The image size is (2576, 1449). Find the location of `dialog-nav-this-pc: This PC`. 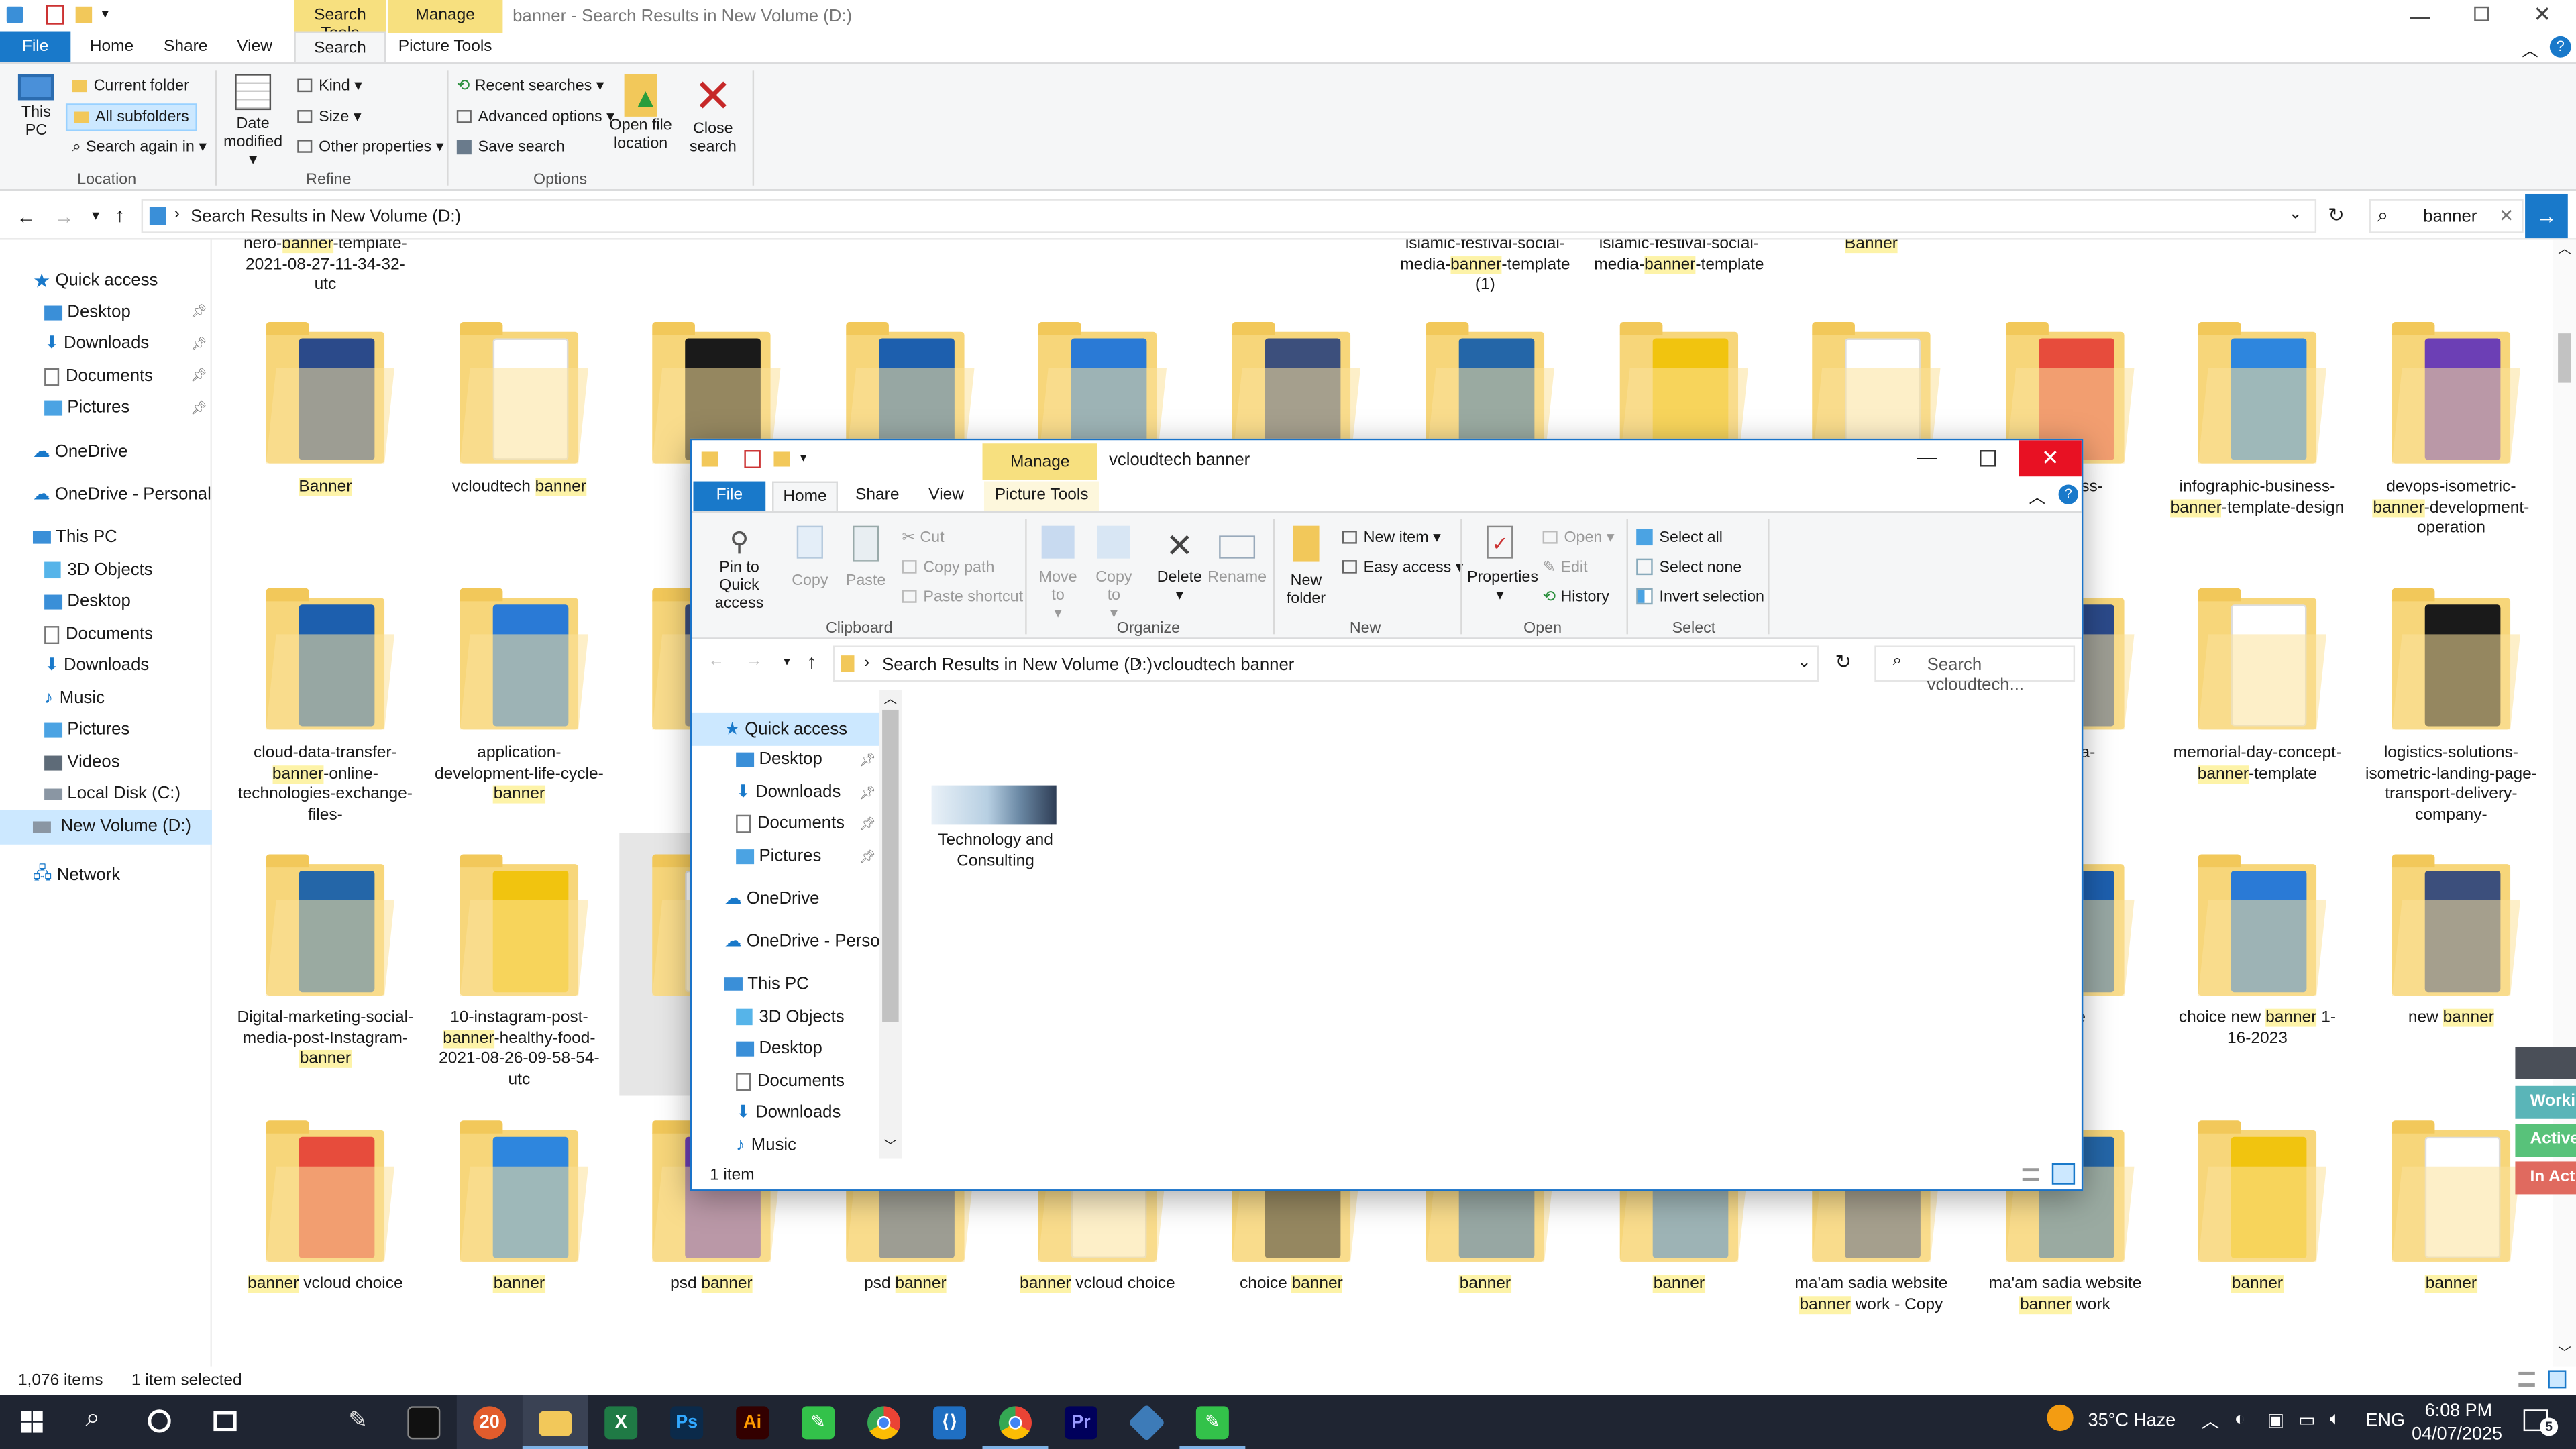

dialog-nav-this-pc: This PC is located at coordinates (766, 984).